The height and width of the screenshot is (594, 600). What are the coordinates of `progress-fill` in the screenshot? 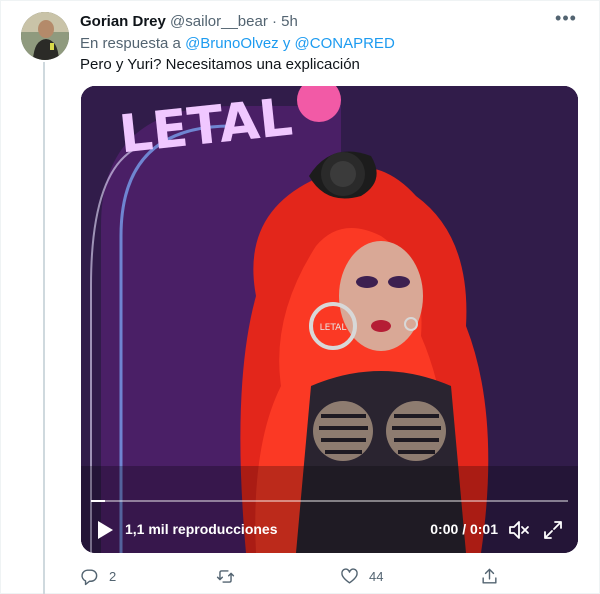 It's located at (98, 501).